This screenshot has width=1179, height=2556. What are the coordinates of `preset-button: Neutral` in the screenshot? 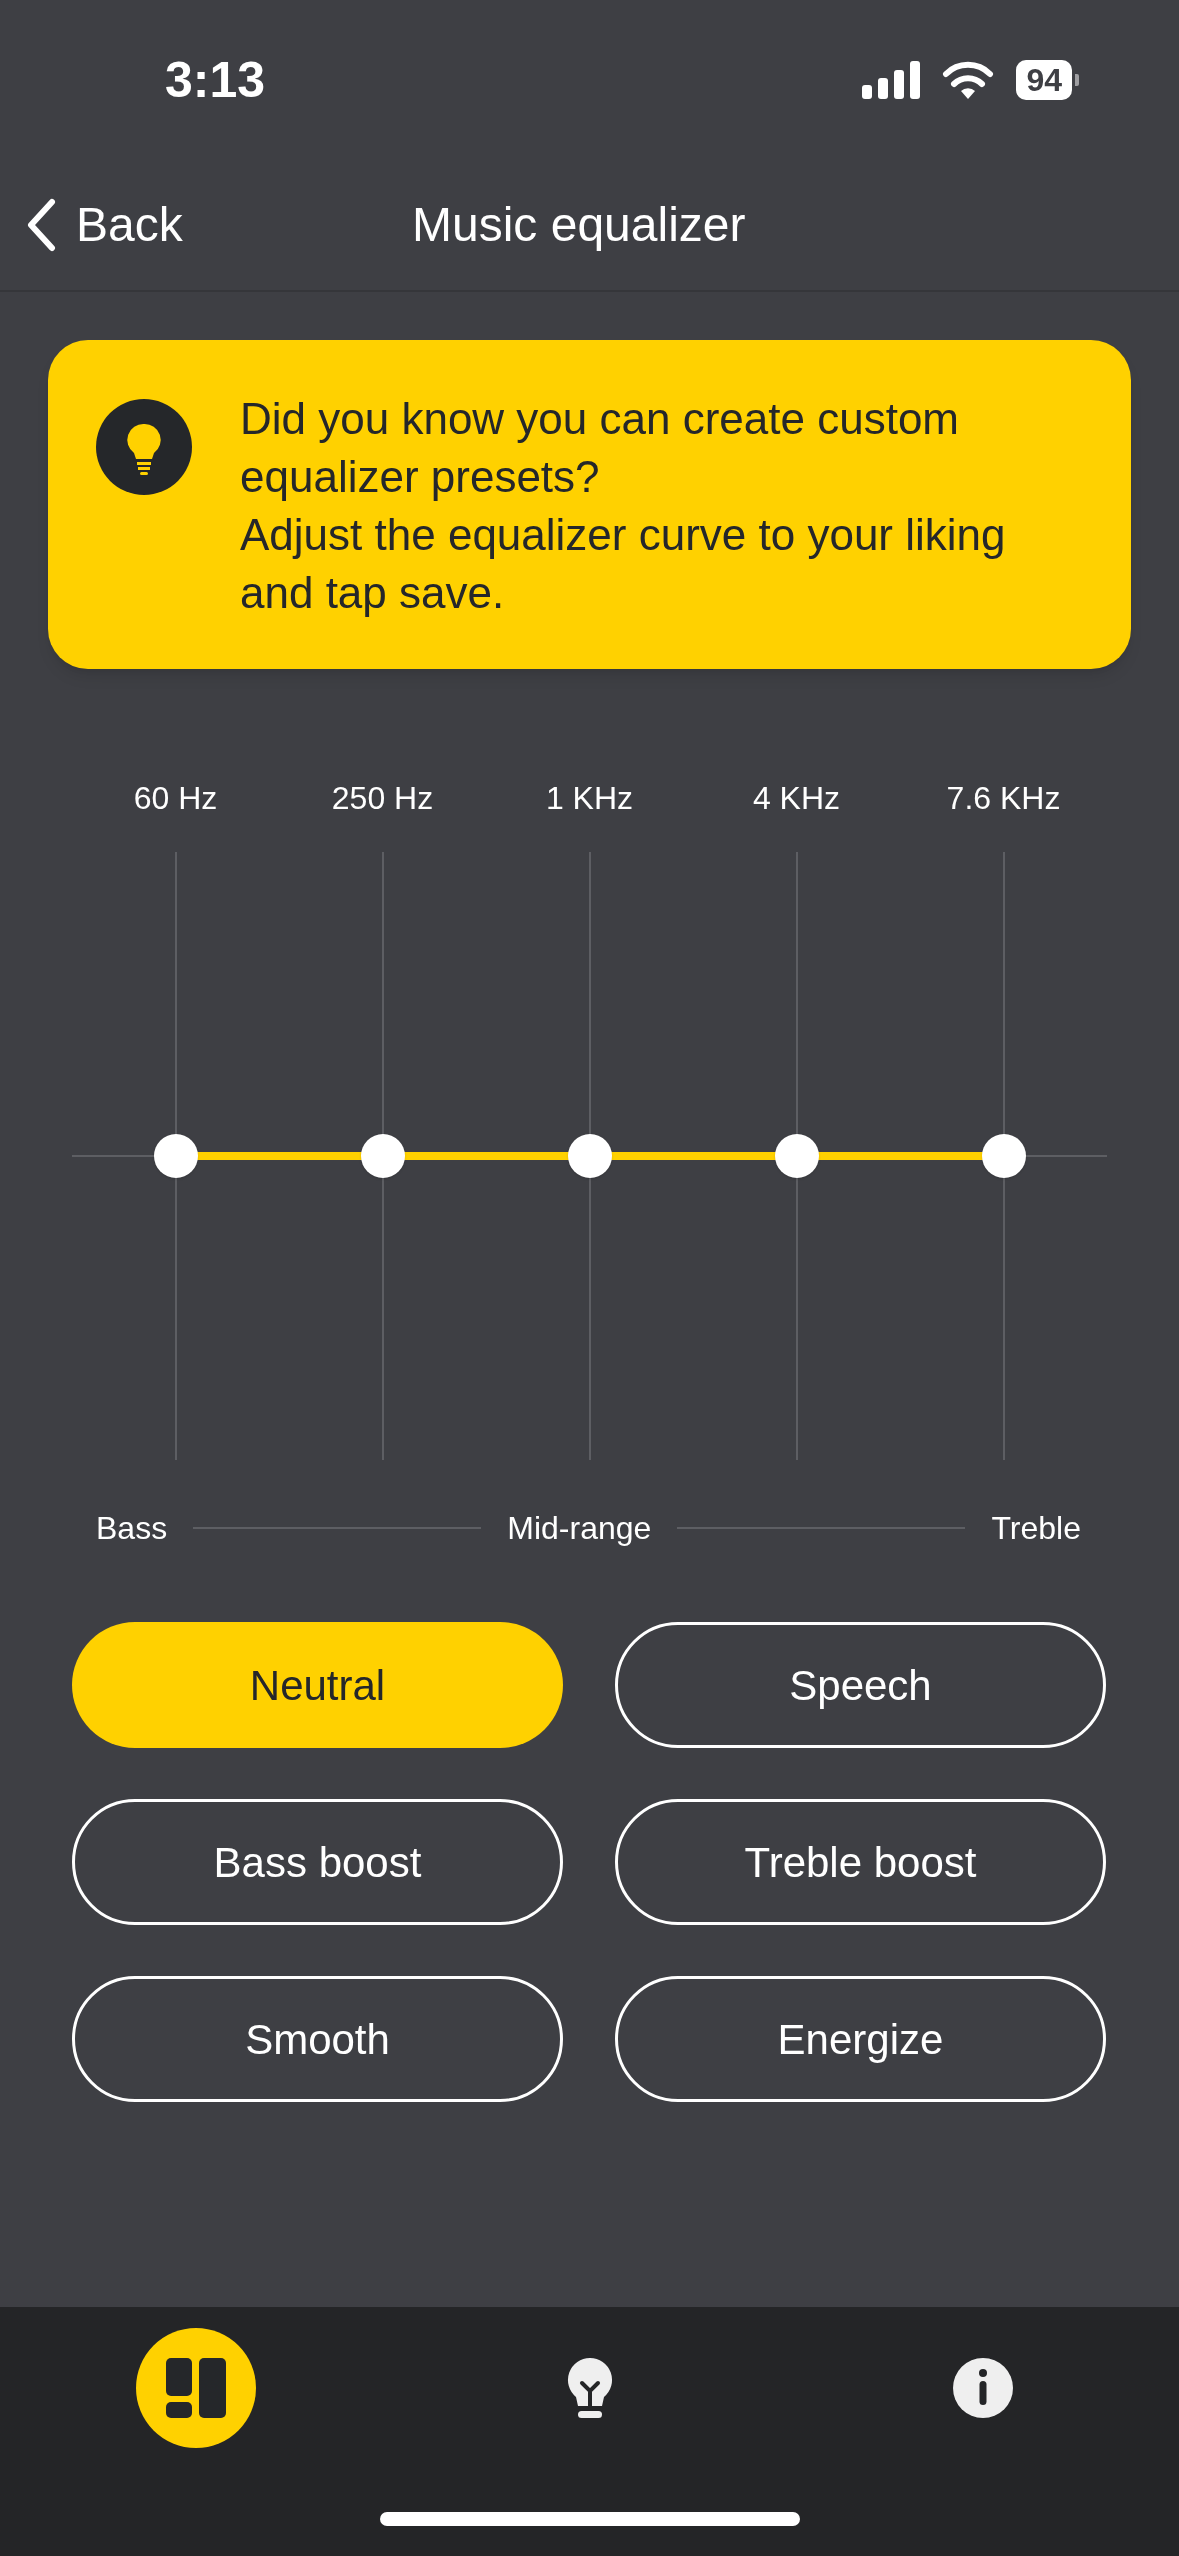 It's located at (317, 1685).